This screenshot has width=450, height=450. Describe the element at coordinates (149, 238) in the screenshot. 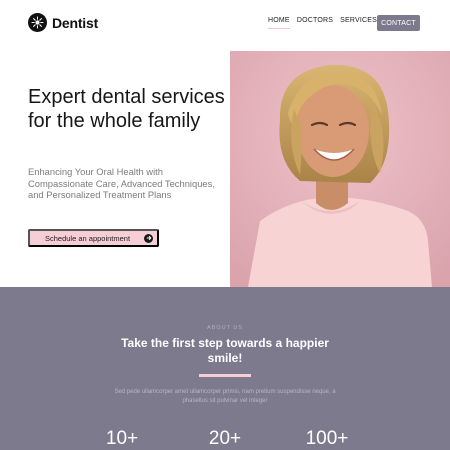

I see `arrow-right-icon` at that location.